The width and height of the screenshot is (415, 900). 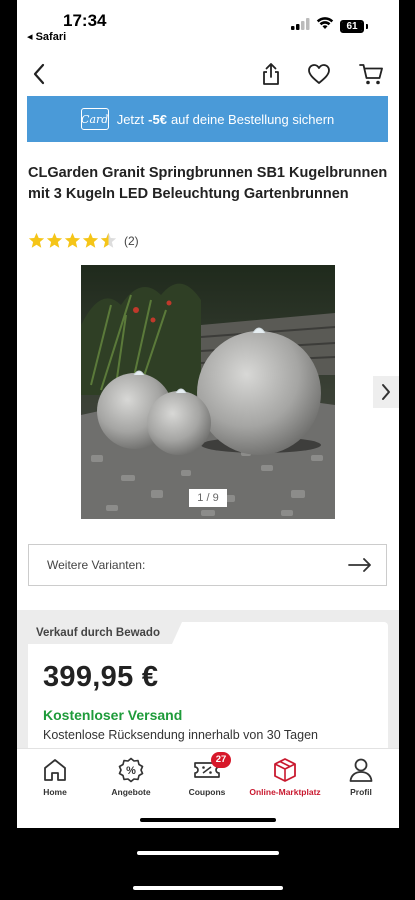 I want to click on top-nav, so click(x=208, y=74).